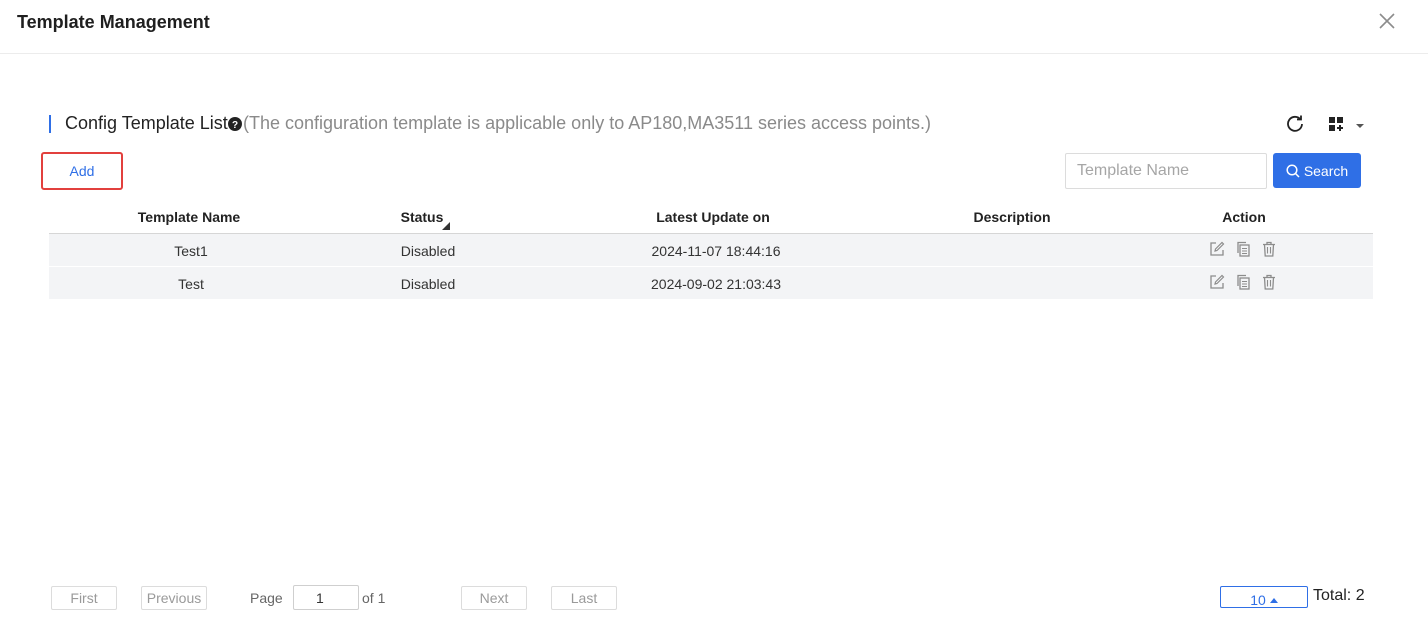 This screenshot has height=634, width=1428. Describe the element at coordinates (1295, 123) in the screenshot. I see `refresh-icon` at that location.